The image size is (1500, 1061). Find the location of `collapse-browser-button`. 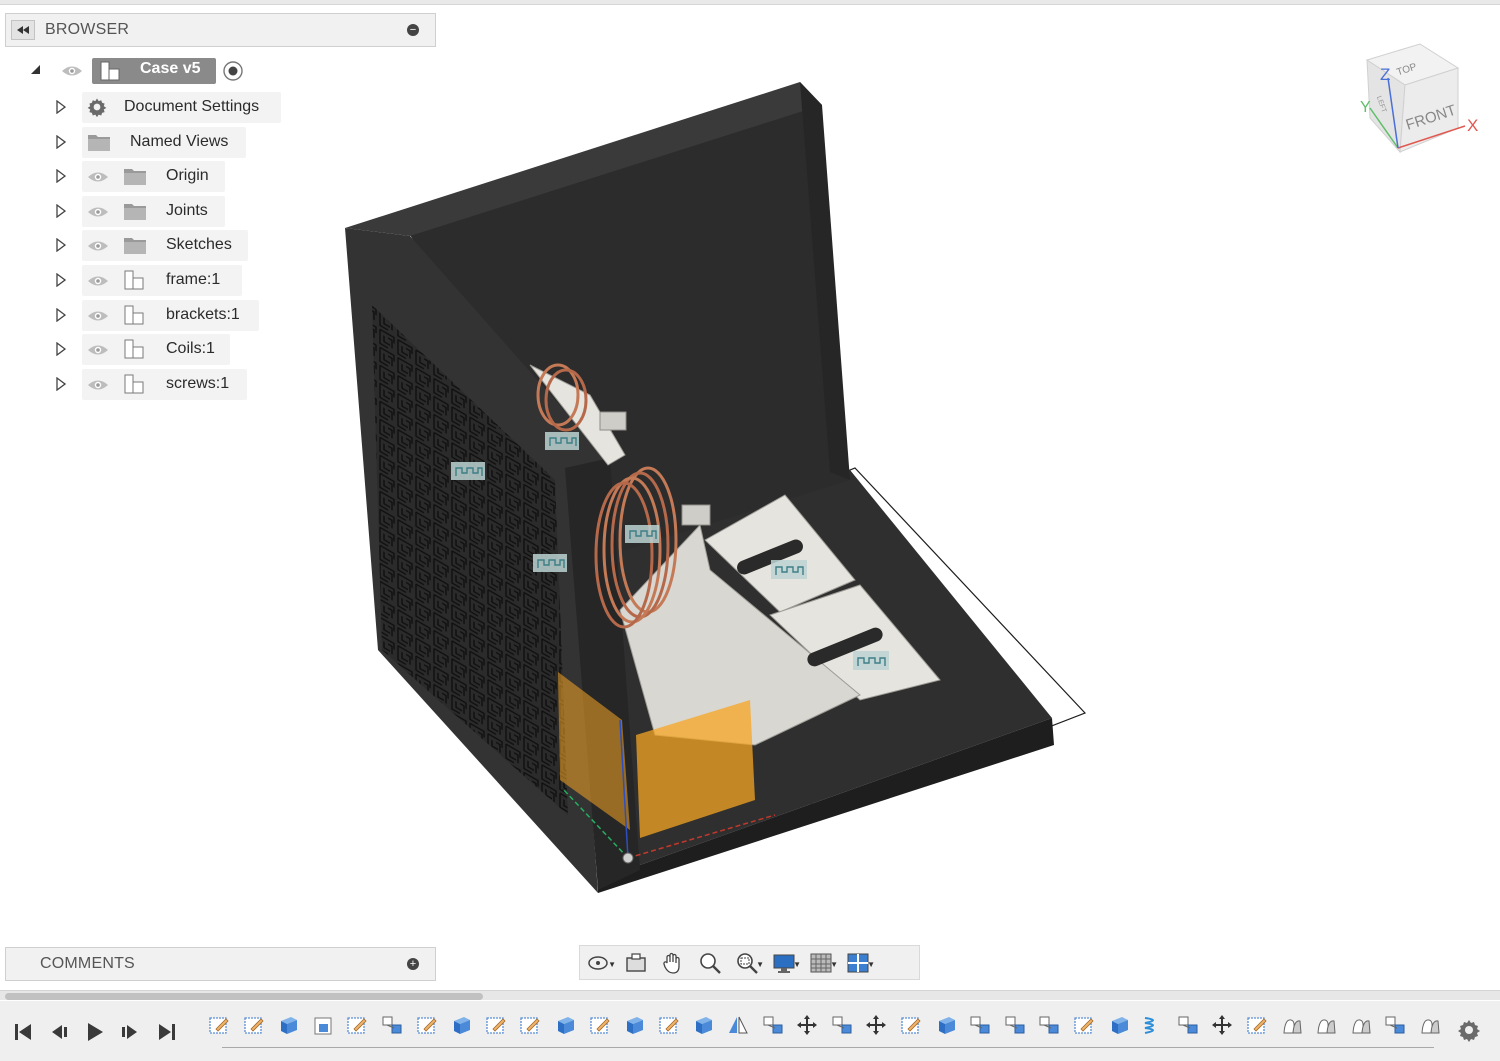

collapse-browser-button is located at coordinates (23, 30).